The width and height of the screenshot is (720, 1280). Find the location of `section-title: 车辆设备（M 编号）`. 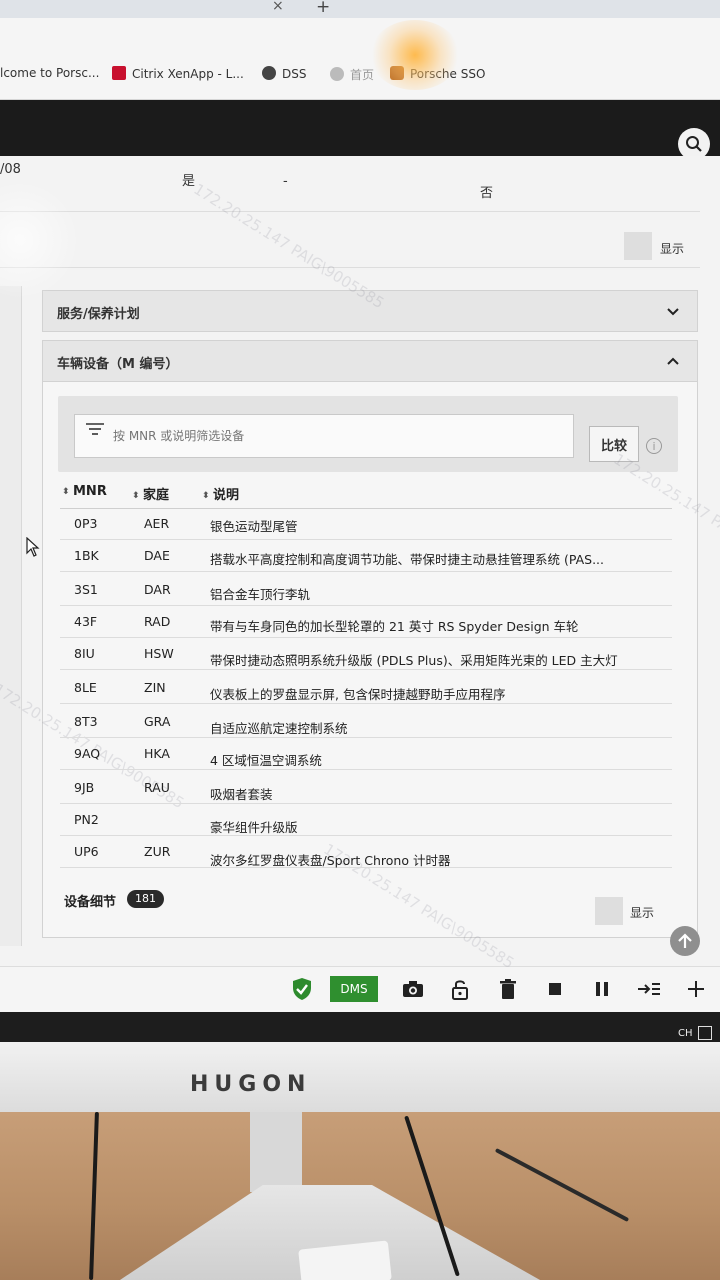

section-title: 车辆设备（M 编号） is located at coordinates (118, 364).